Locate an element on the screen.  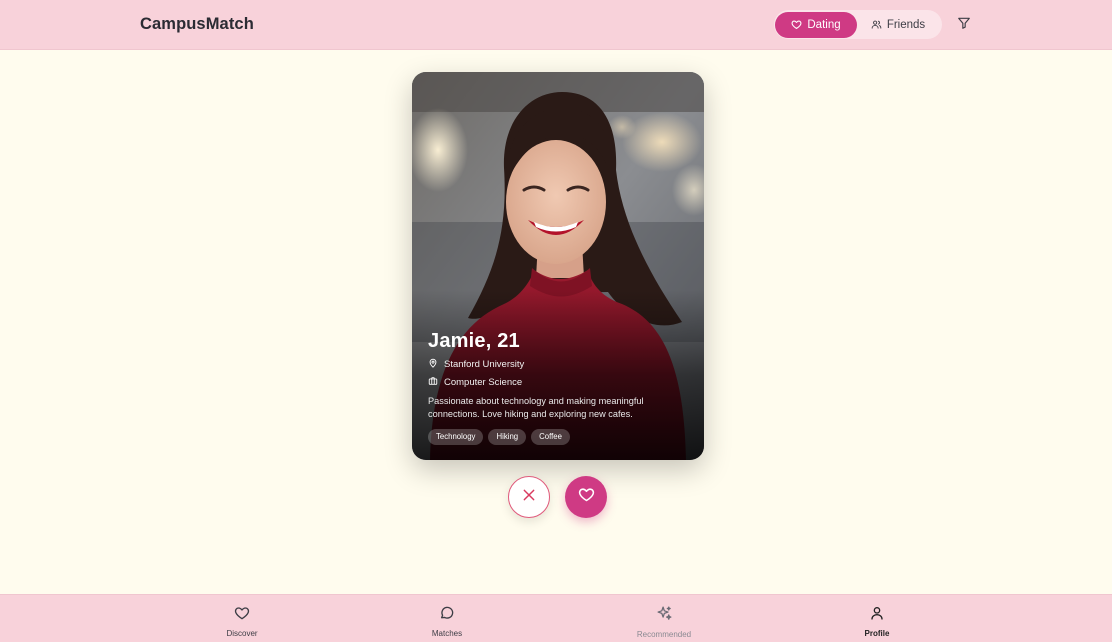
interest-tag: Hiking is located at coordinates (507, 437).